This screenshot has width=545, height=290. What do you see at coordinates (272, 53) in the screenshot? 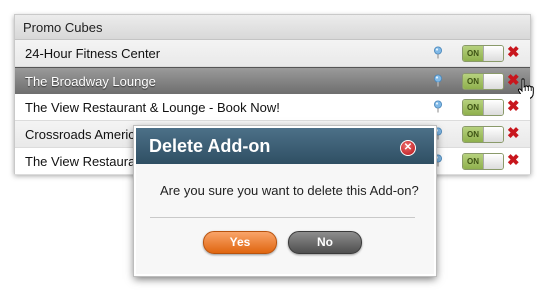
I see `list-item: 24-Hour Fitness Center ON ✖` at bounding box center [272, 53].